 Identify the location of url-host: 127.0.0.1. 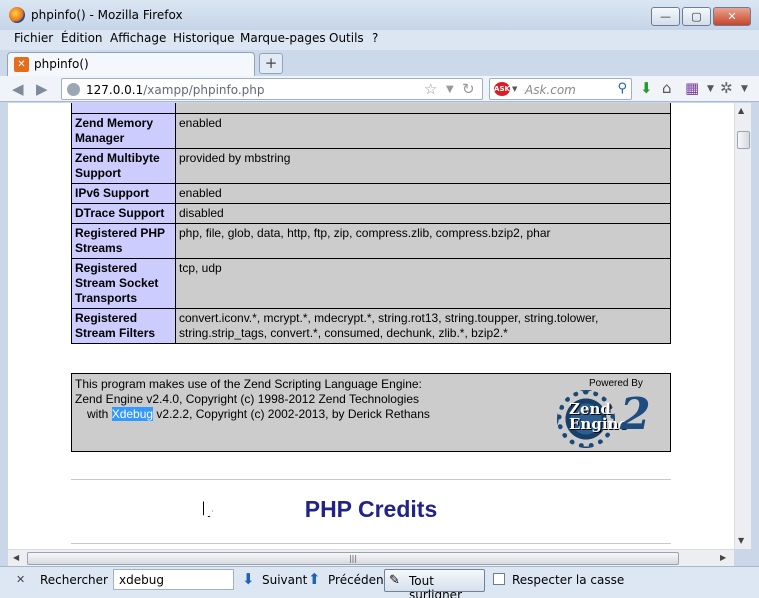
(115, 90).